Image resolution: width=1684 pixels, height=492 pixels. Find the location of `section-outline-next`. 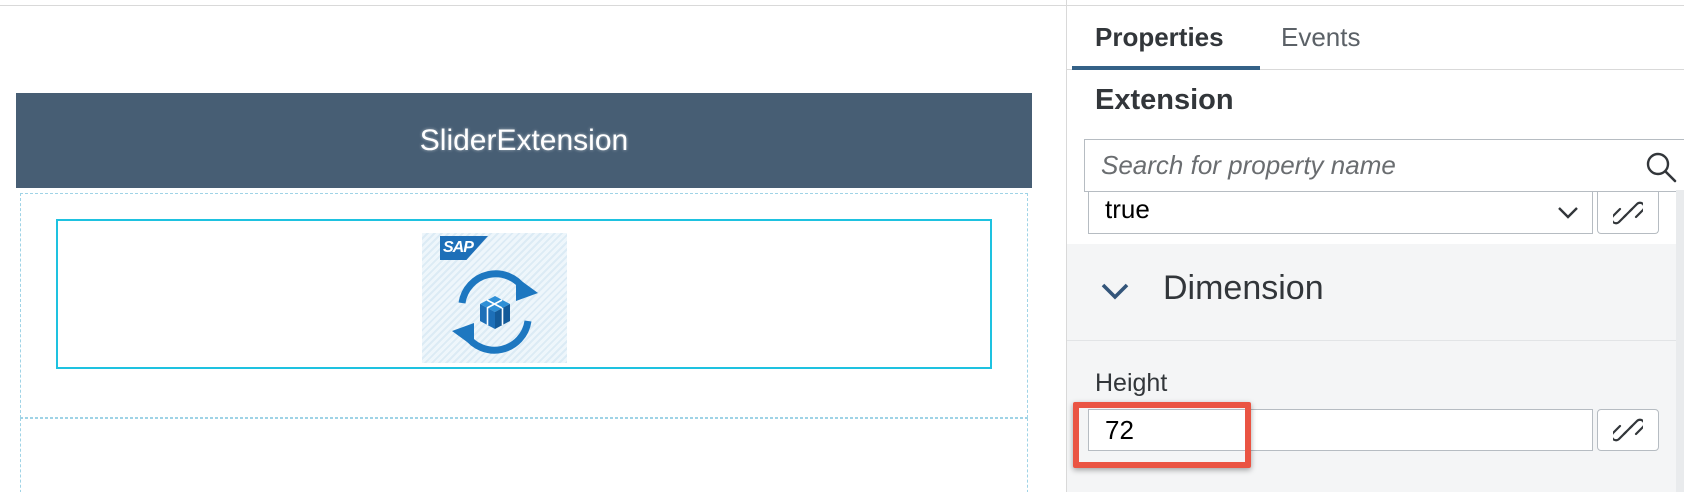

section-outline-next is located at coordinates (524, 455).